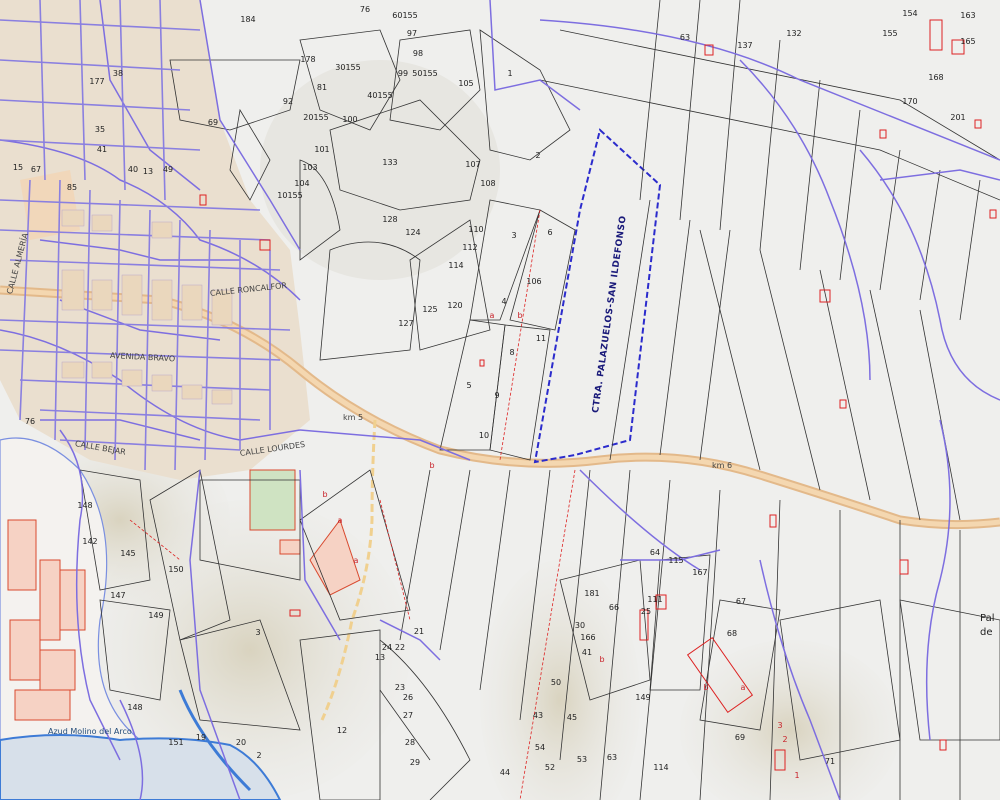  I want to click on parcel-number: 99, so click(403, 73).